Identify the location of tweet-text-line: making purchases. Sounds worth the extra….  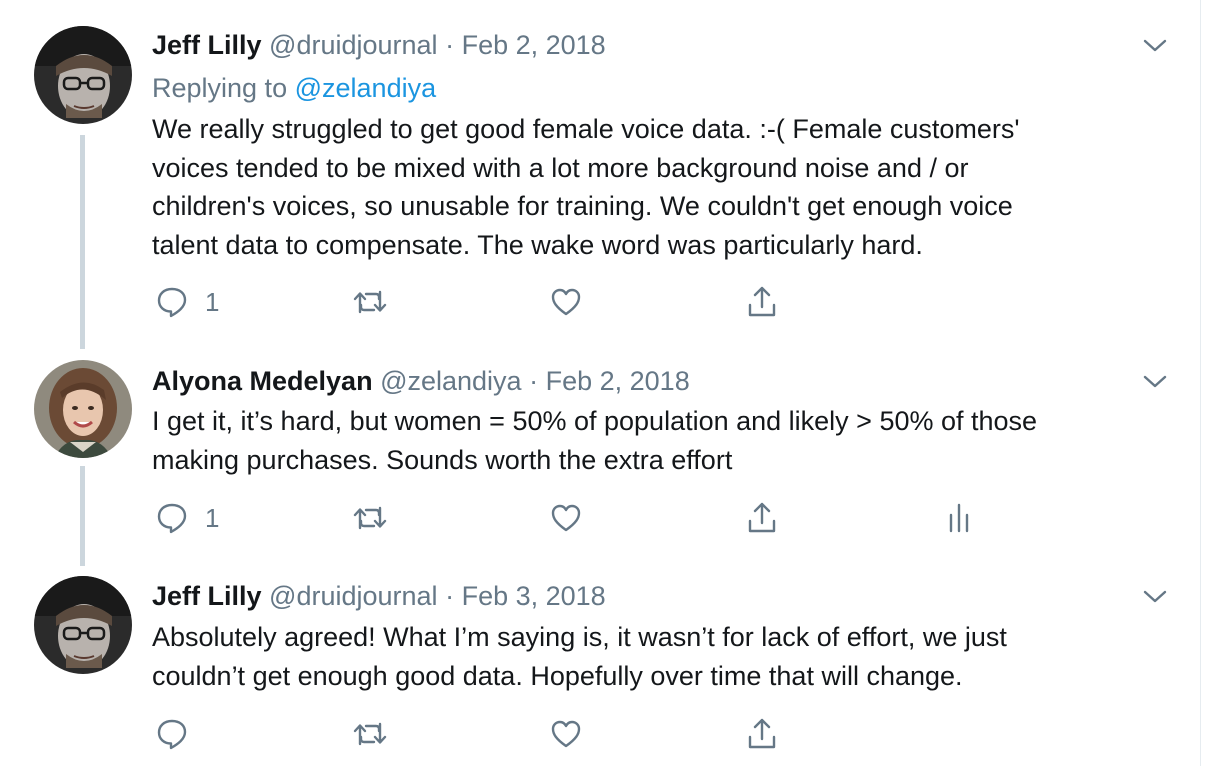
(442, 459).